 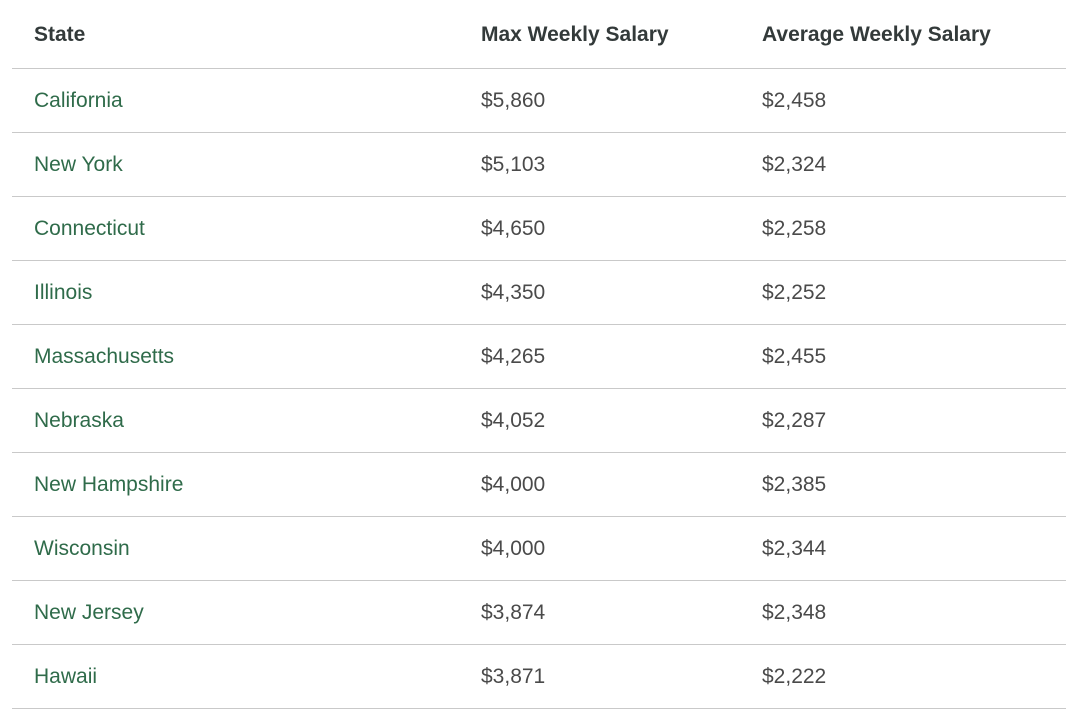 I want to click on table-row: Hawaii $3,871 $2,222, so click(x=539, y=676).